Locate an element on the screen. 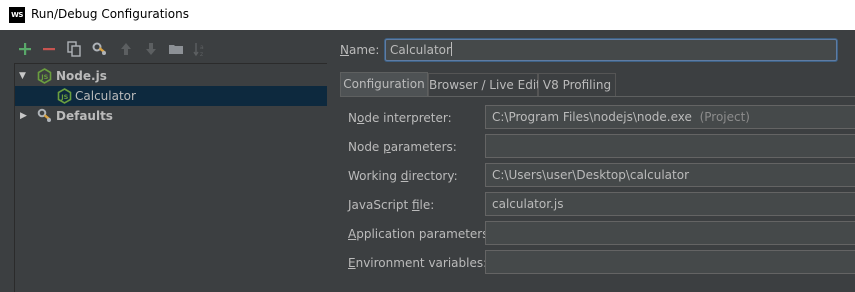 This screenshot has width=855, height=292. tree-item-defaults: ▶ Defaults is located at coordinates (171, 116).